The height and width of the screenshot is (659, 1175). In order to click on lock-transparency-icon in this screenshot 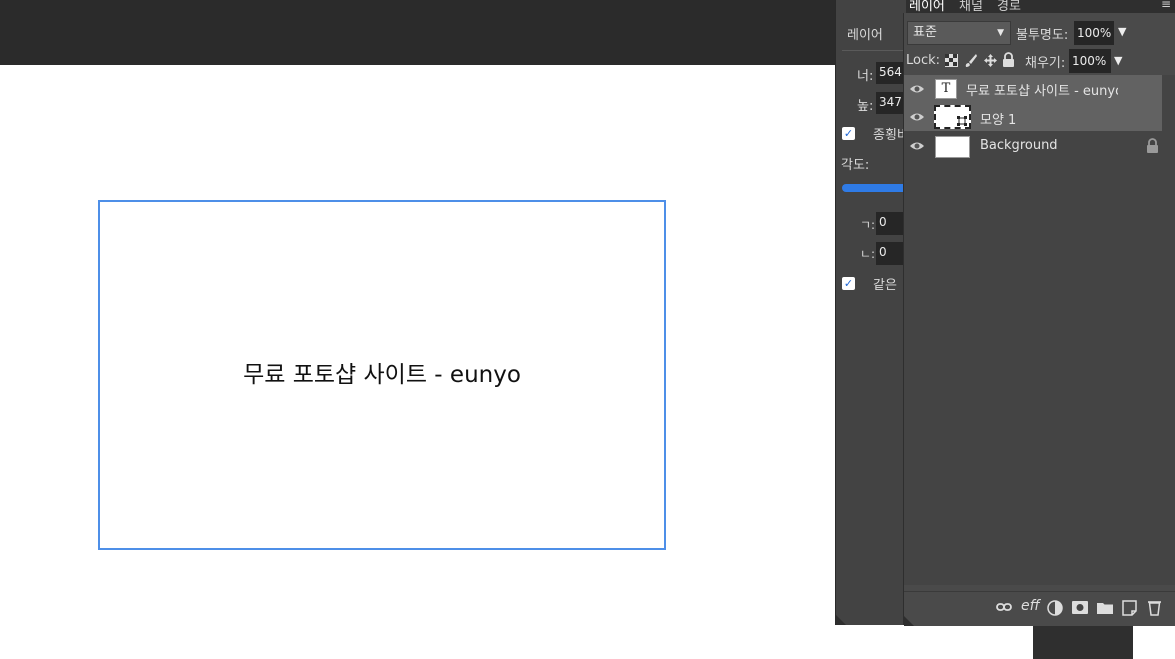, I will do `click(951, 60)`.